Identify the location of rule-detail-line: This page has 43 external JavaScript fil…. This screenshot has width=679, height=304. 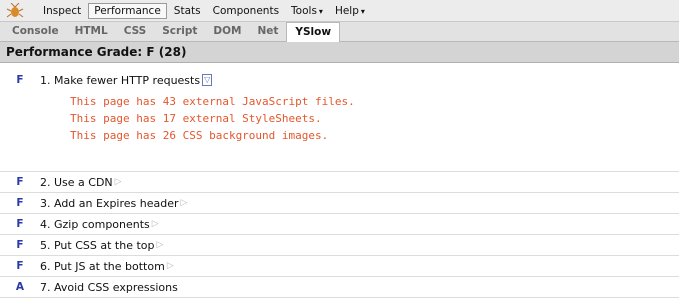
(212, 101).